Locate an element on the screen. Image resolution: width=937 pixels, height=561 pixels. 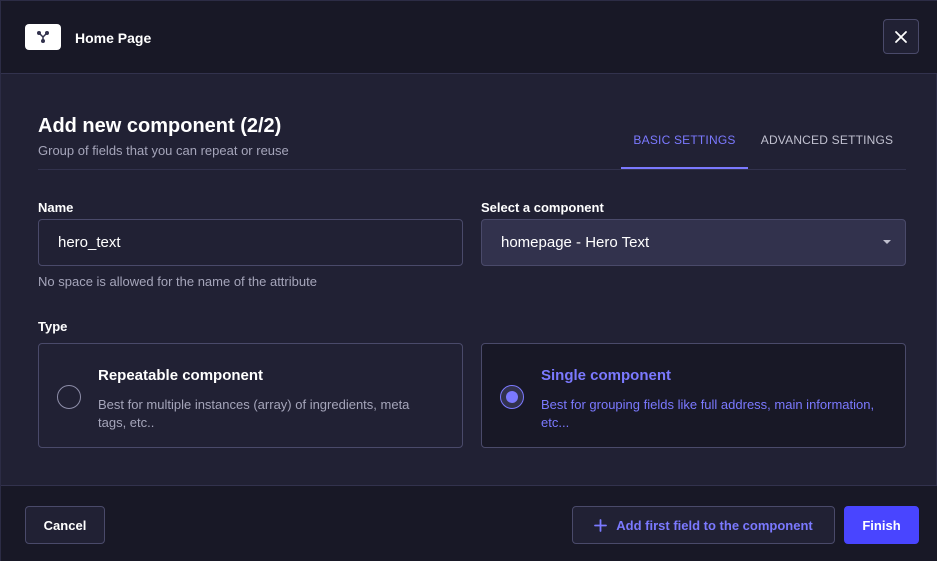
modal-title: Add new component (2/2) is located at coordinates (160, 126).